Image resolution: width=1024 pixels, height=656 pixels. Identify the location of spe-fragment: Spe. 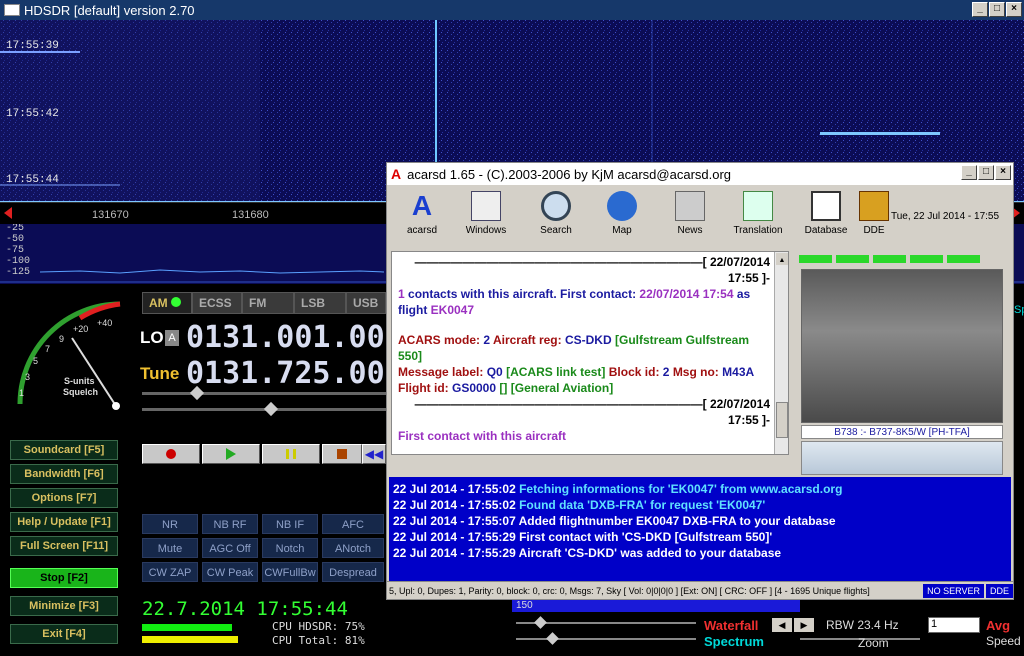
(1019, 310).